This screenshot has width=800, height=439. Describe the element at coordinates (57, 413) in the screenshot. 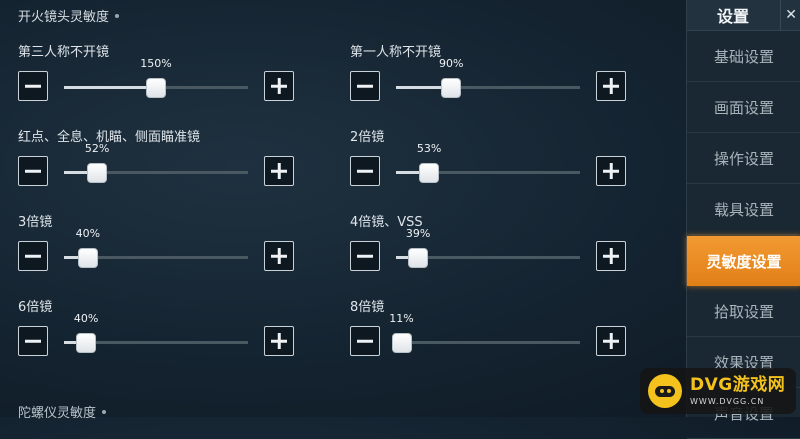

I see `next-section-title-text: 陀螺仪灵敏度` at that location.